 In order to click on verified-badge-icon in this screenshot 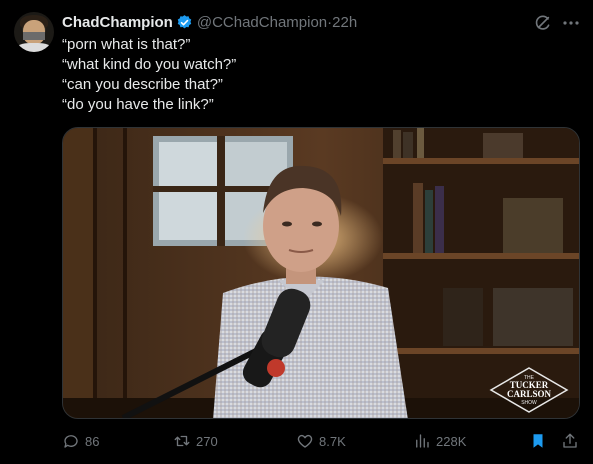, I will do `click(184, 21)`.